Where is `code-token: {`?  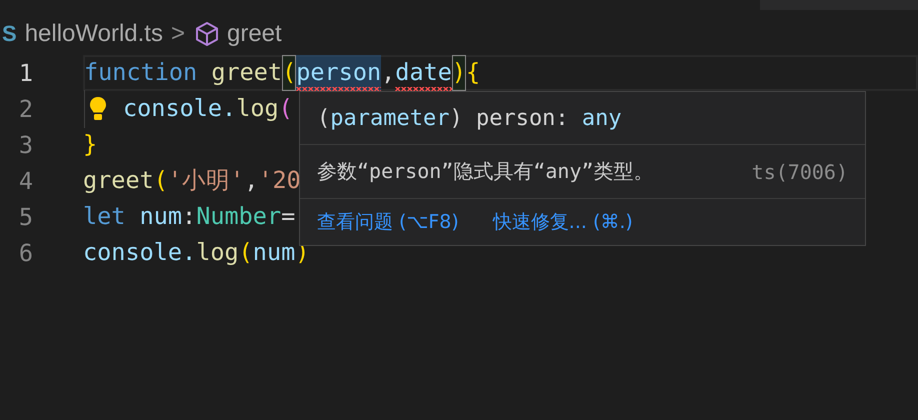
code-token: { is located at coordinates (473, 72).